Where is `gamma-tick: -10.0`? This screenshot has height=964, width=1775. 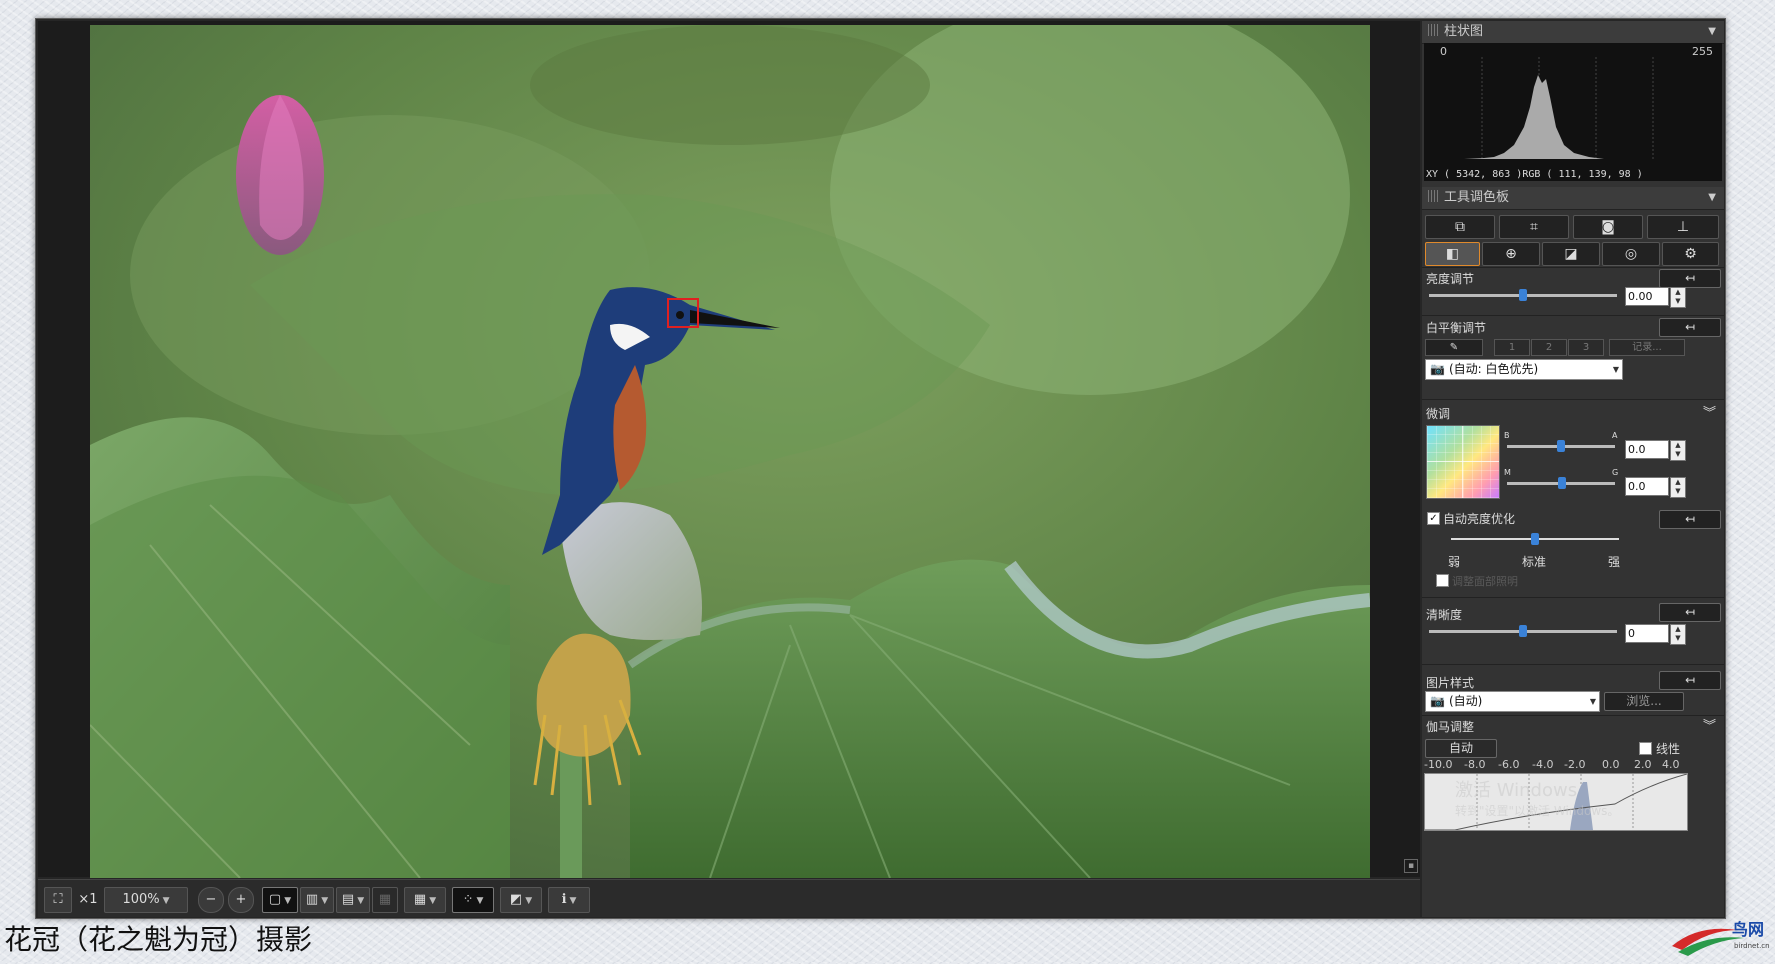 gamma-tick: -10.0 is located at coordinates (1438, 764).